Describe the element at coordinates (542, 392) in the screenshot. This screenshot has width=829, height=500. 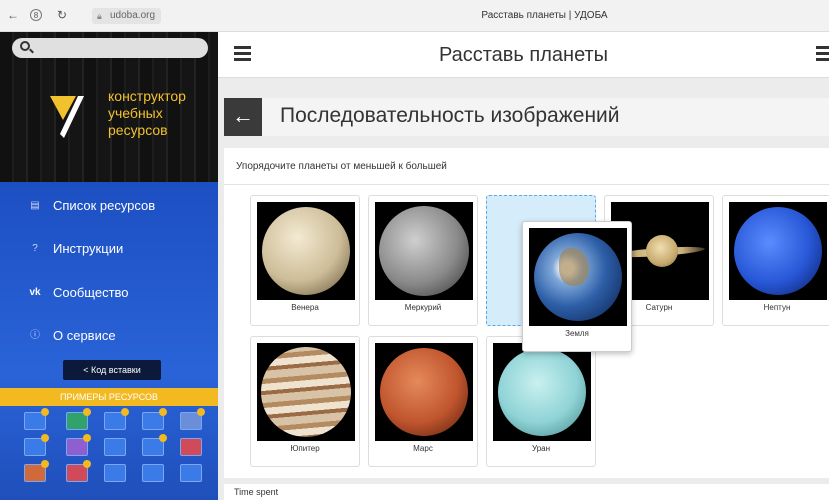
I see `uranus-image` at that location.